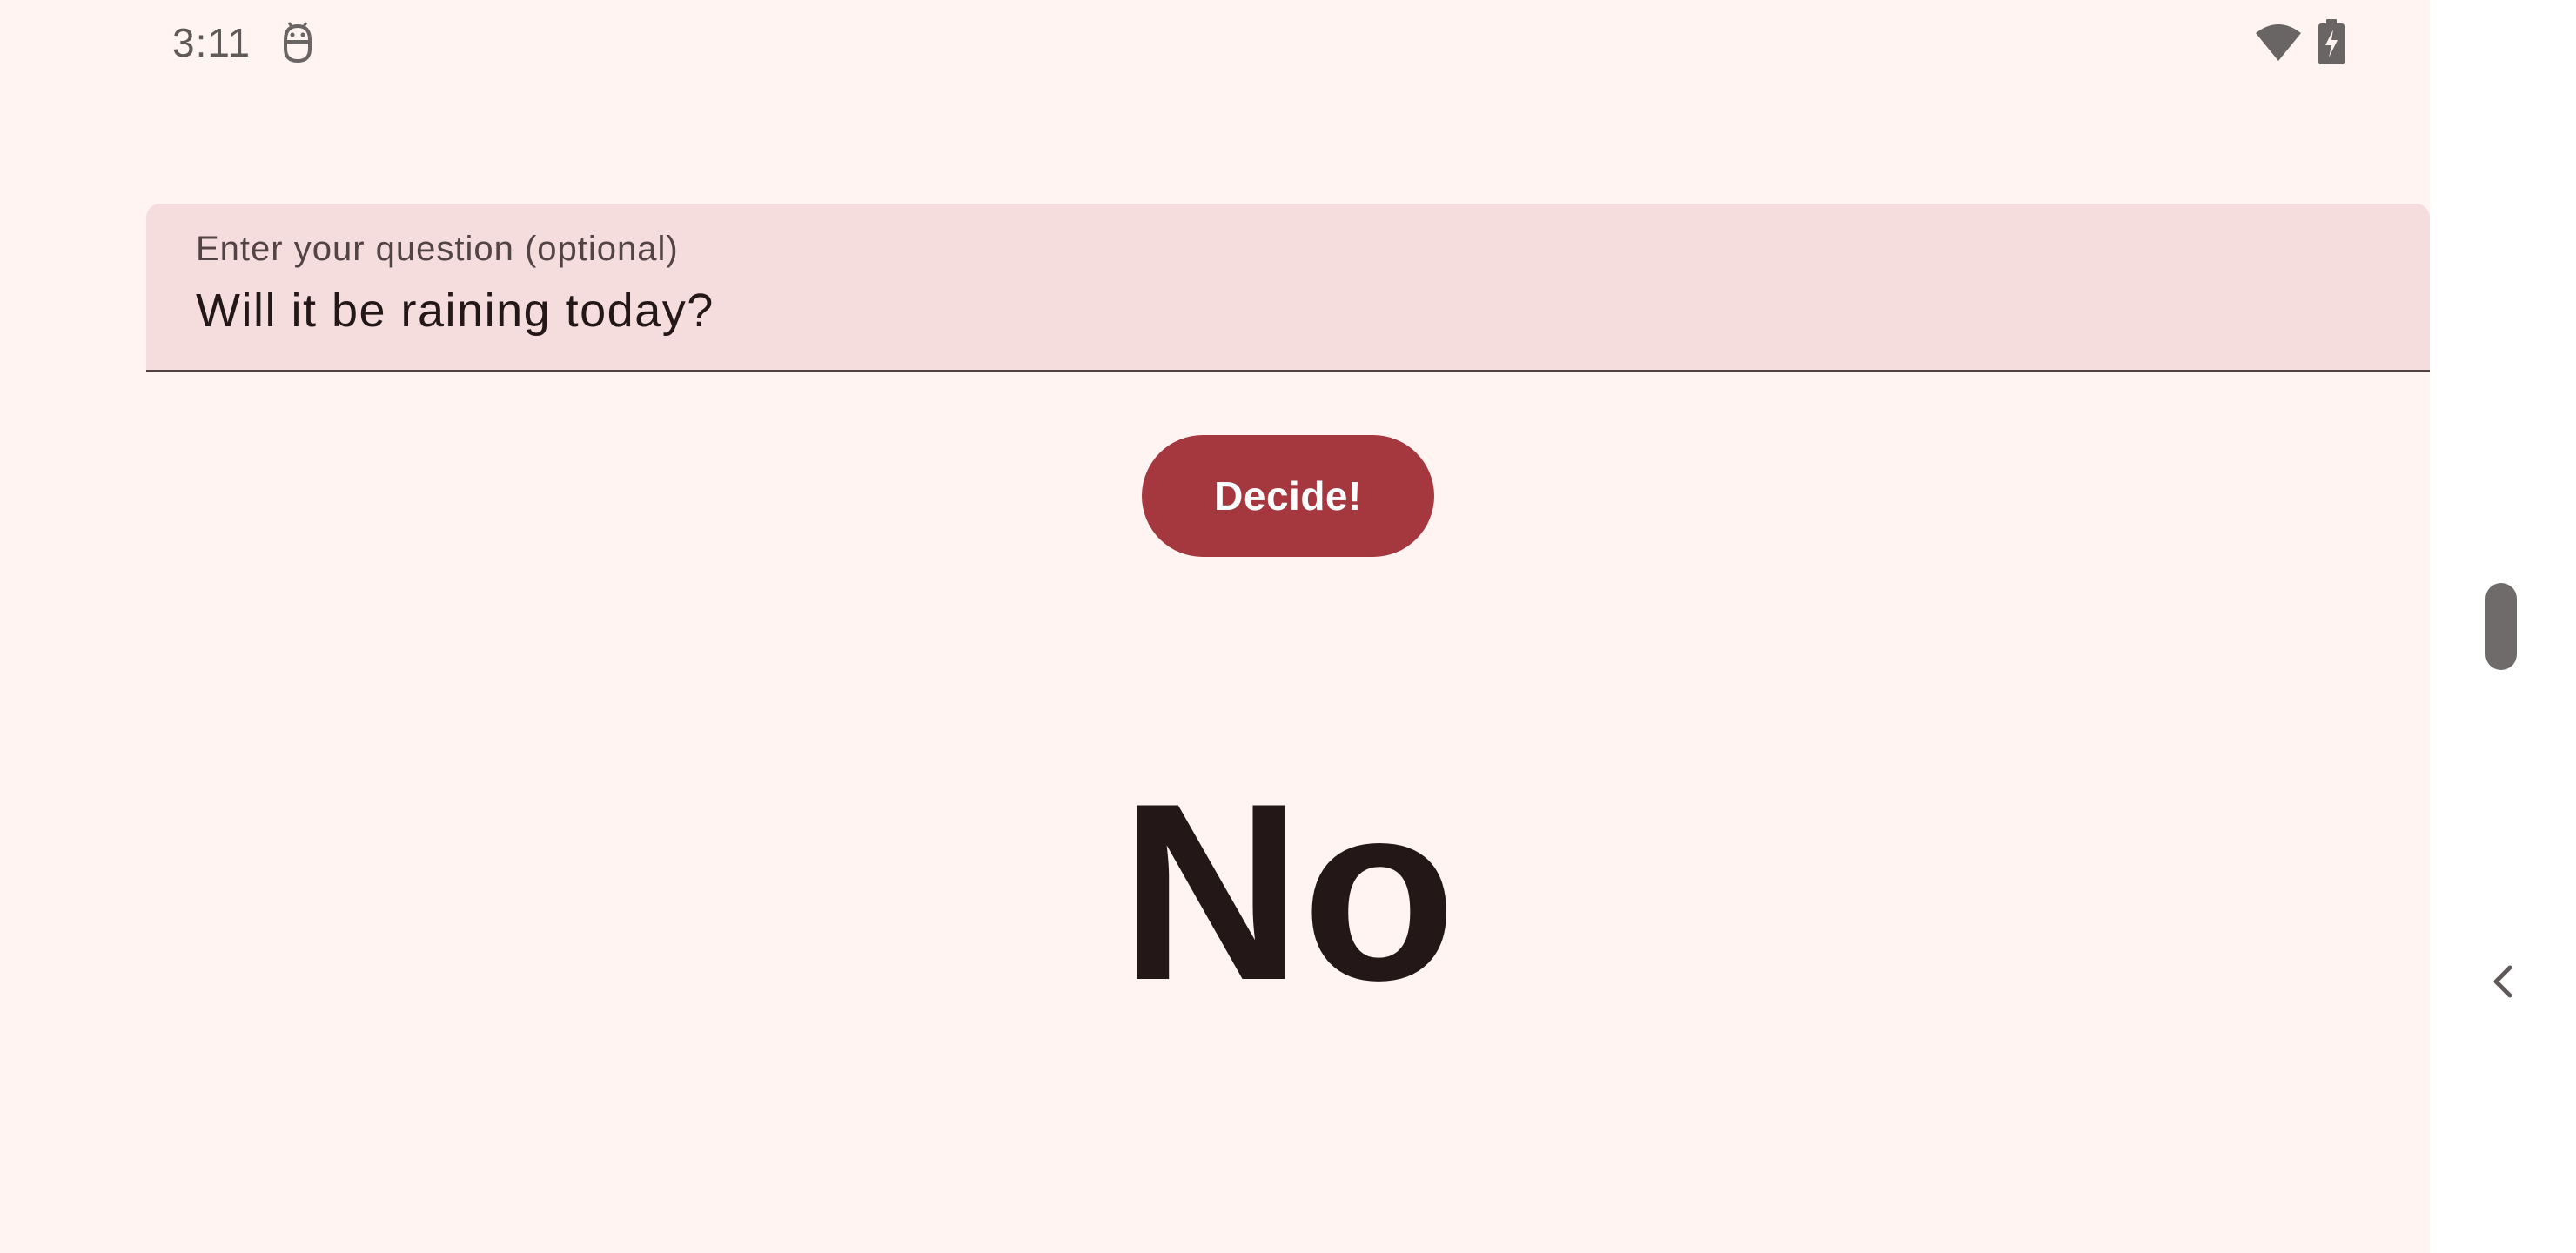 The width and height of the screenshot is (2576, 1253). What do you see at coordinates (2278, 42) in the screenshot?
I see `wifi-icon` at bounding box center [2278, 42].